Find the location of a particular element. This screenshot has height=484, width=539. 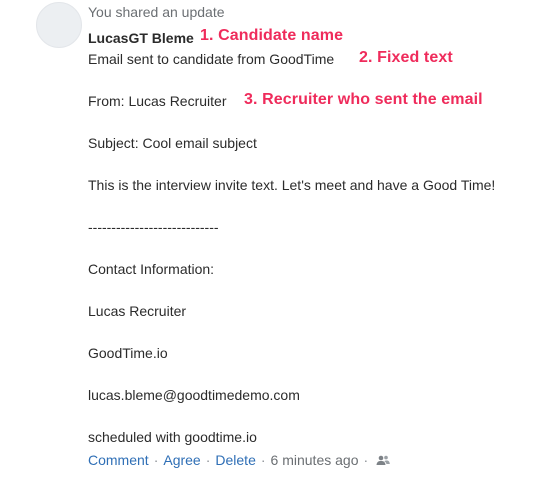

contact-heading: Contact Information: is located at coordinates (151, 269).